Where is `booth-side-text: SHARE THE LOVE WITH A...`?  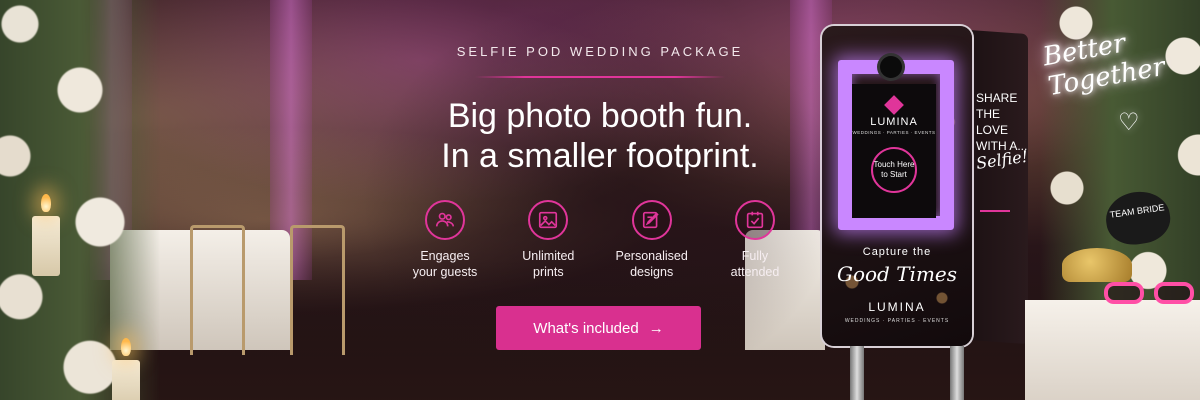 booth-side-text: SHARE THE LOVE WITH A... is located at coordinates (1002, 122).